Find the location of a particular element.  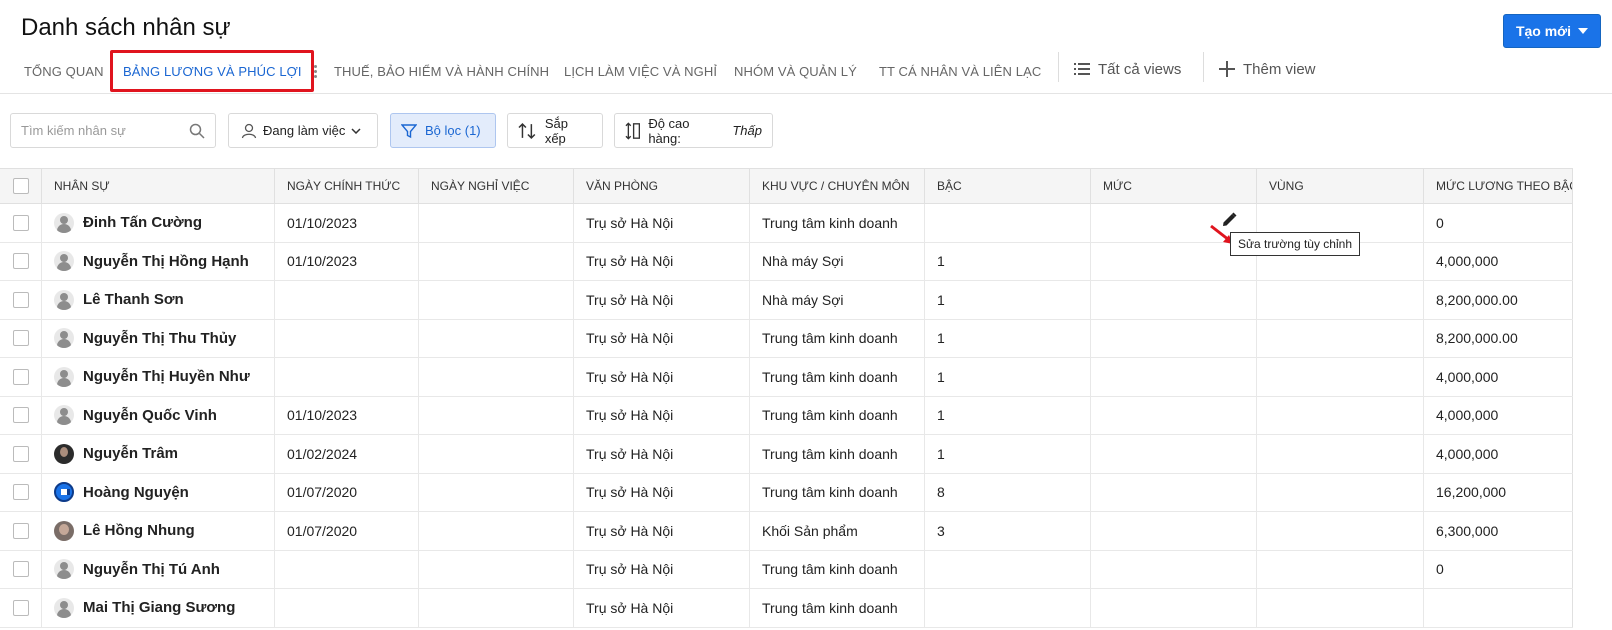

salary-cell: 8,200,000.00 is located at coordinates (1498, 338).